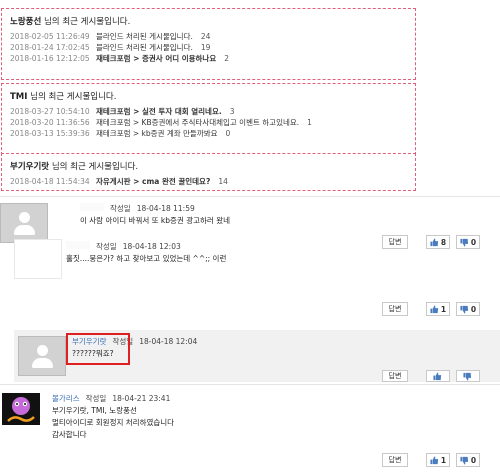 The height and width of the screenshot is (474, 500). What do you see at coordinates (42, 356) in the screenshot?
I see `default-user-icon` at bounding box center [42, 356].